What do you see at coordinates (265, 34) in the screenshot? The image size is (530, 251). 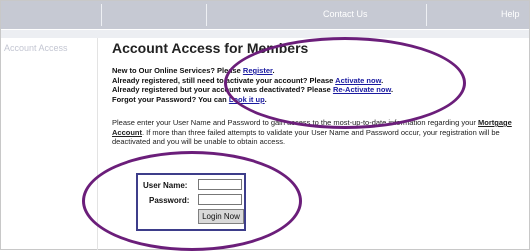 I see `sub-header-bar` at bounding box center [265, 34].